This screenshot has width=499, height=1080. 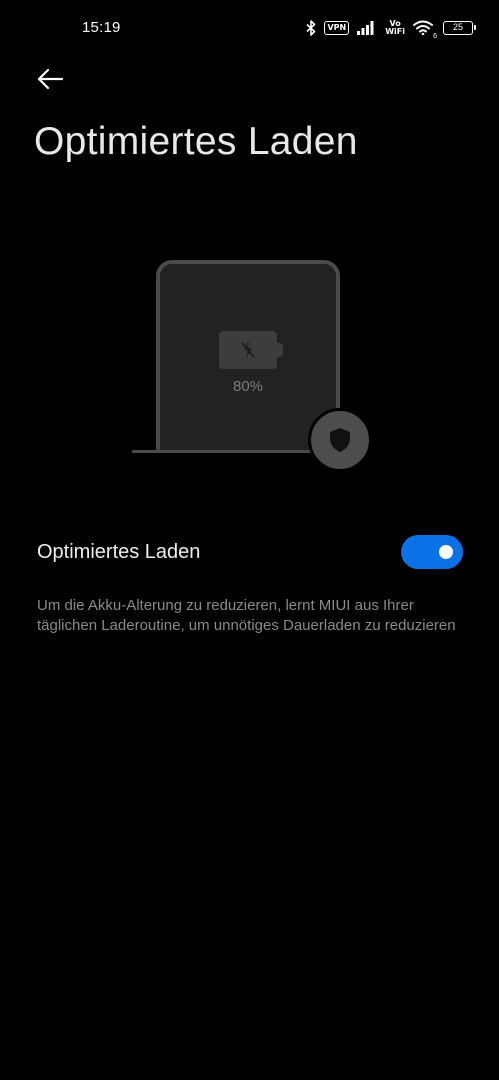 What do you see at coordinates (425, 30) in the screenshot?
I see `wifi-icon: 6` at bounding box center [425, 30].